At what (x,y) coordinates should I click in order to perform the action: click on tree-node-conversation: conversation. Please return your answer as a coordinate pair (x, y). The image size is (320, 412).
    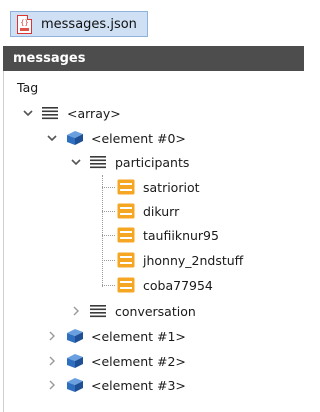
    Looking at the image, I should click on (132, 311).